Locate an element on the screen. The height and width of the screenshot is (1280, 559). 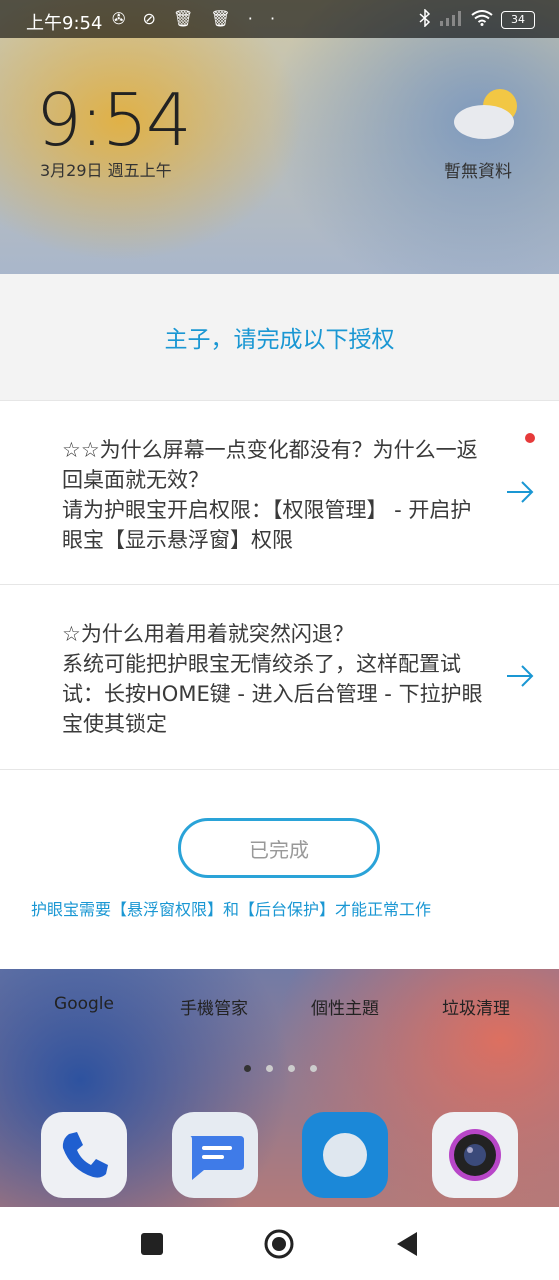
app-label-themes: 個性主題 is located at coordinates (345, 1006).